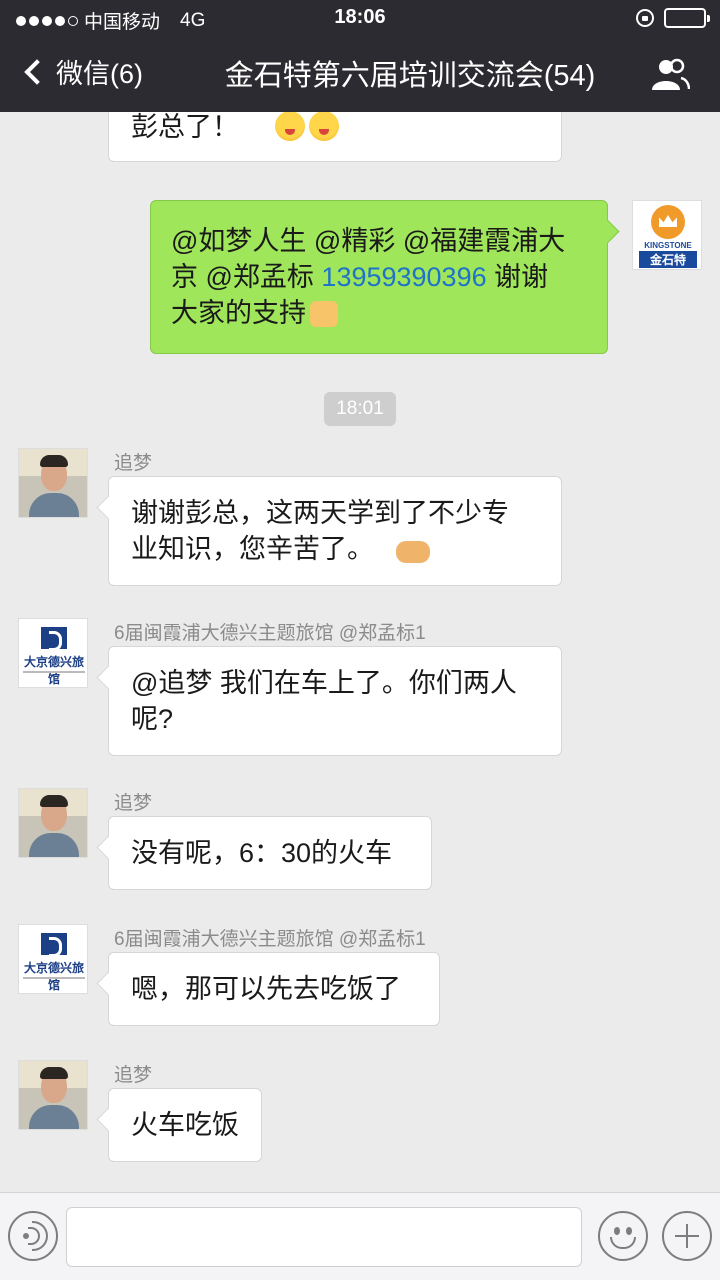 This screenshot has height=1280, width=720. What do you see at coordinates (324, 683) in the screenshot?
I see `message-line: @追梦 我们在车上了。你们两人` at bounding box center [324, 683].